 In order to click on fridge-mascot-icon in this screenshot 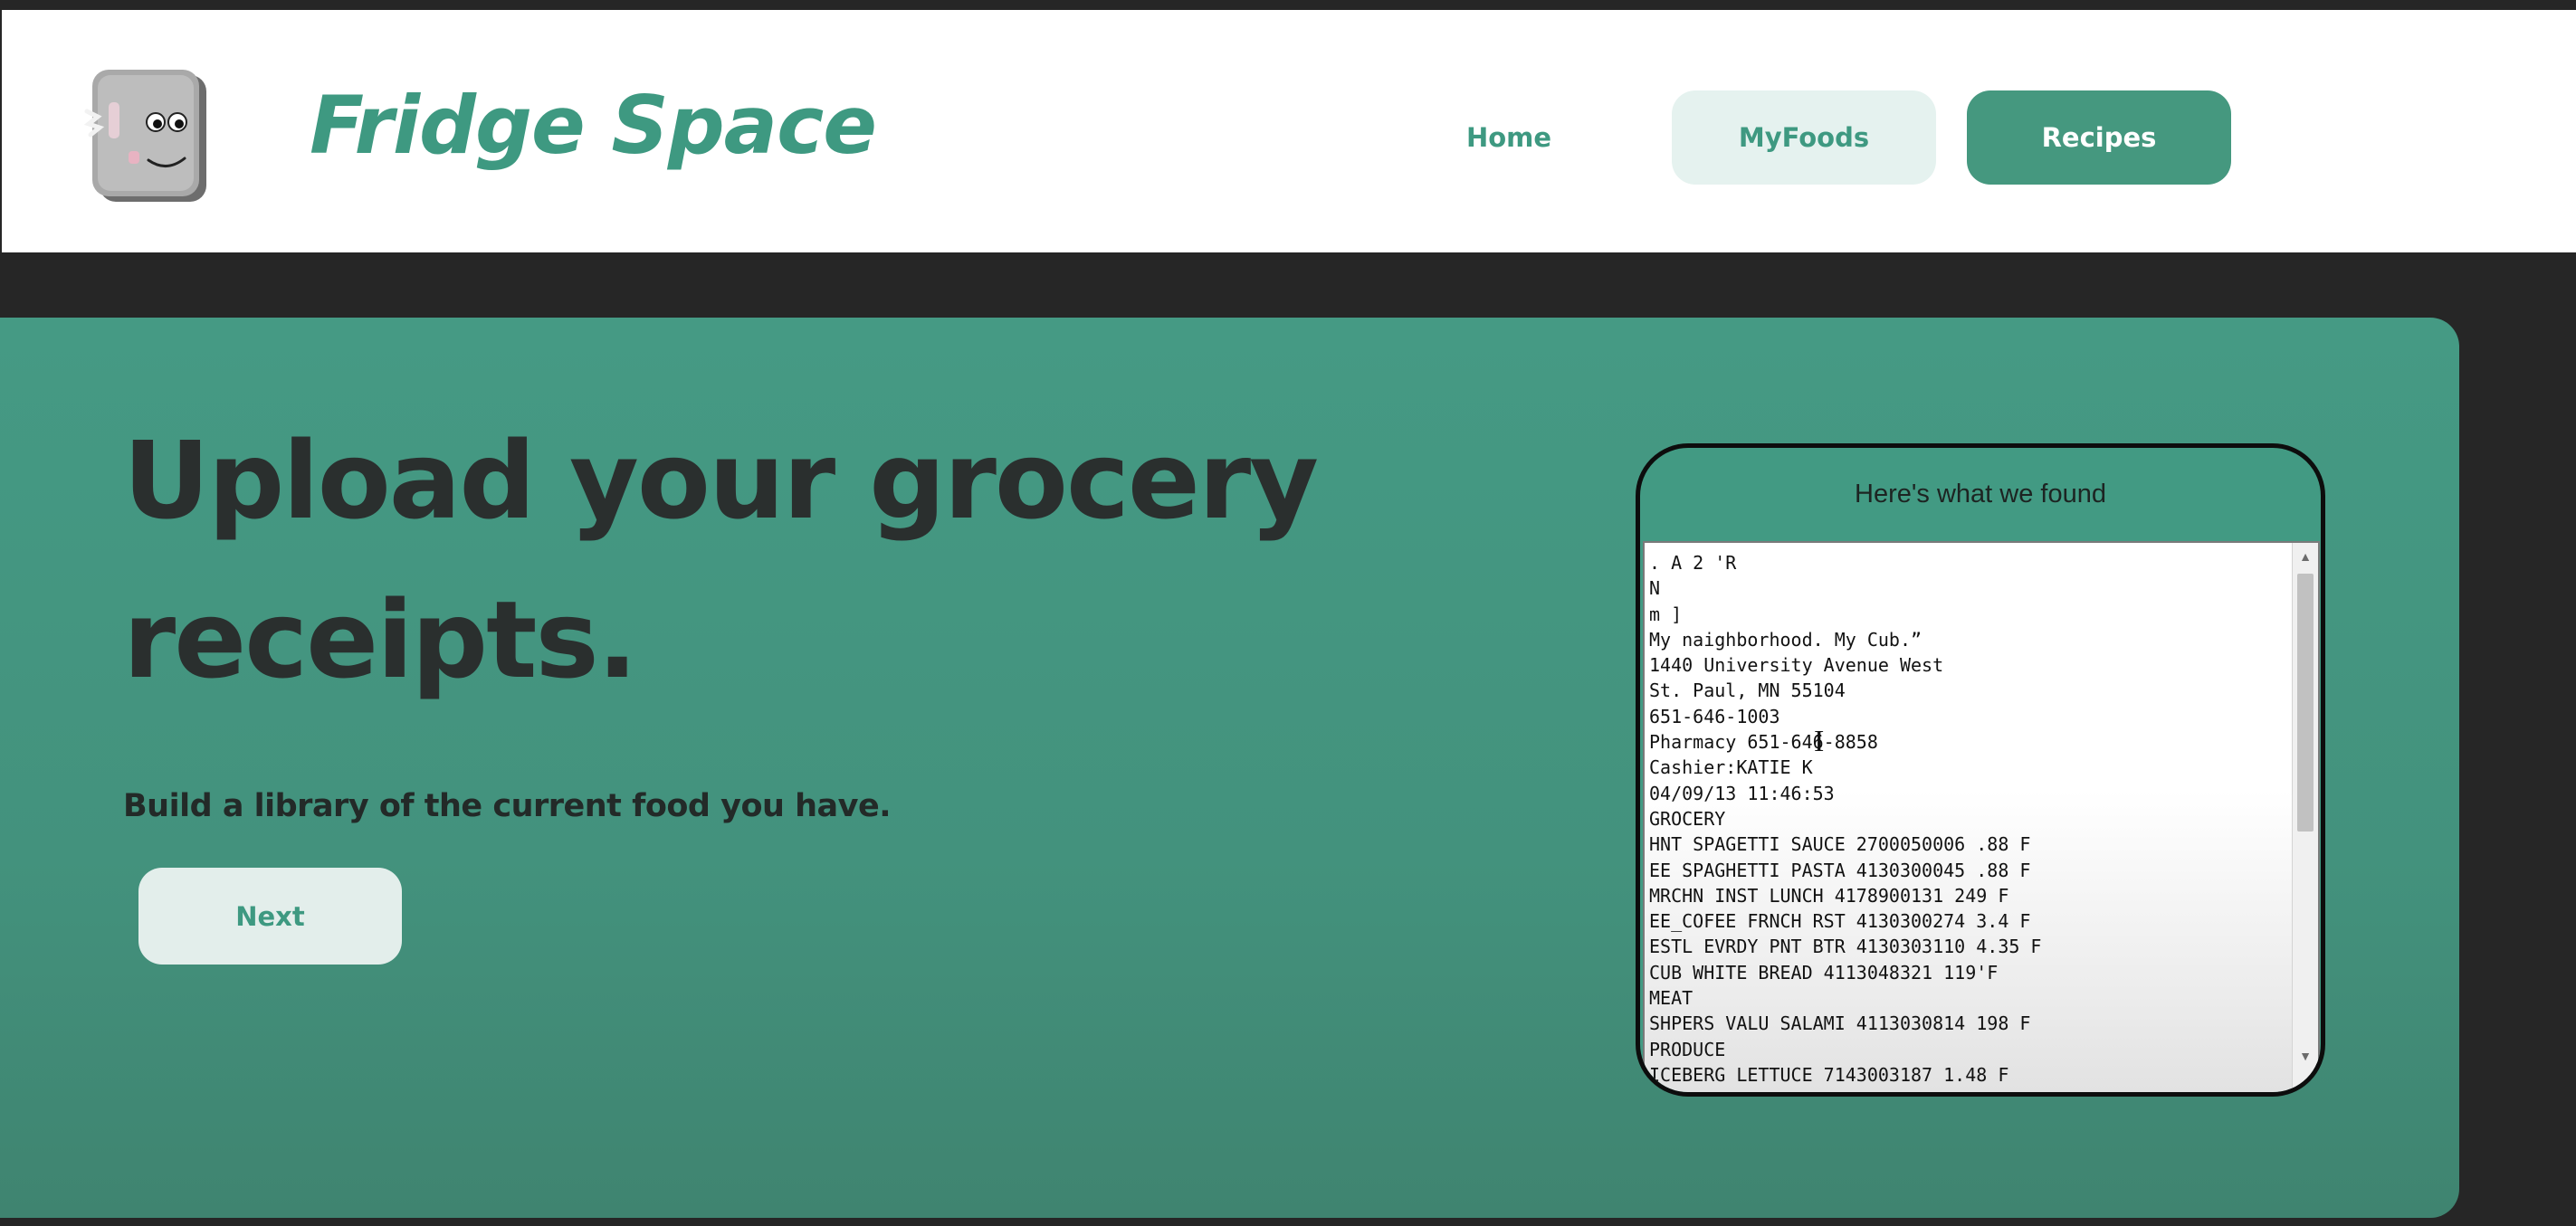, I will do `click(149, 136)`.